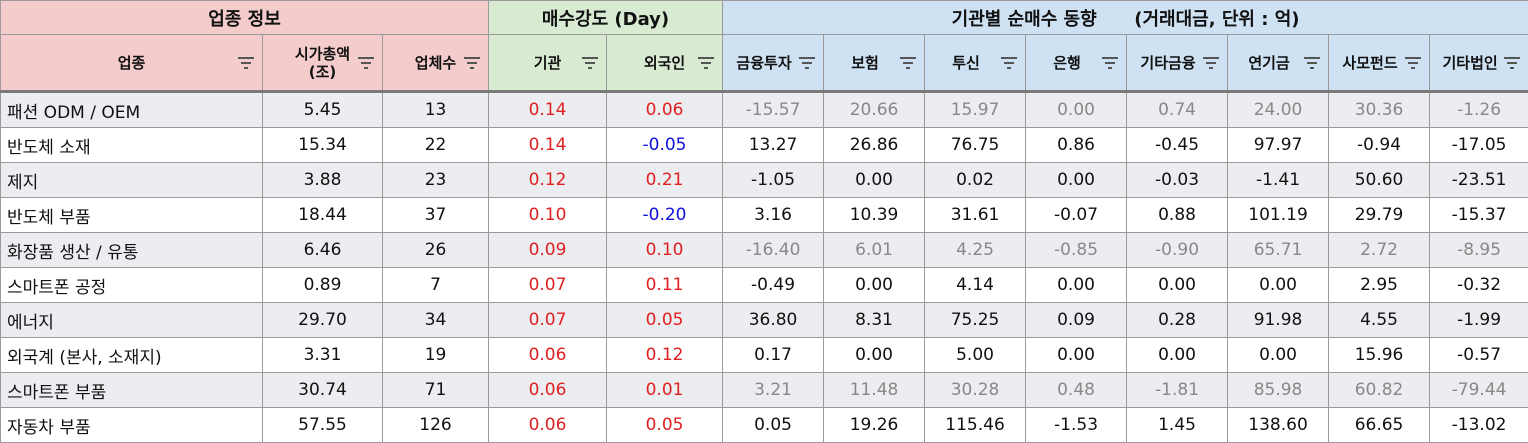  Describe the element at coordinates (773, 355) in the screenshot. I see `cell-fin-invest: 0.17` at that location.